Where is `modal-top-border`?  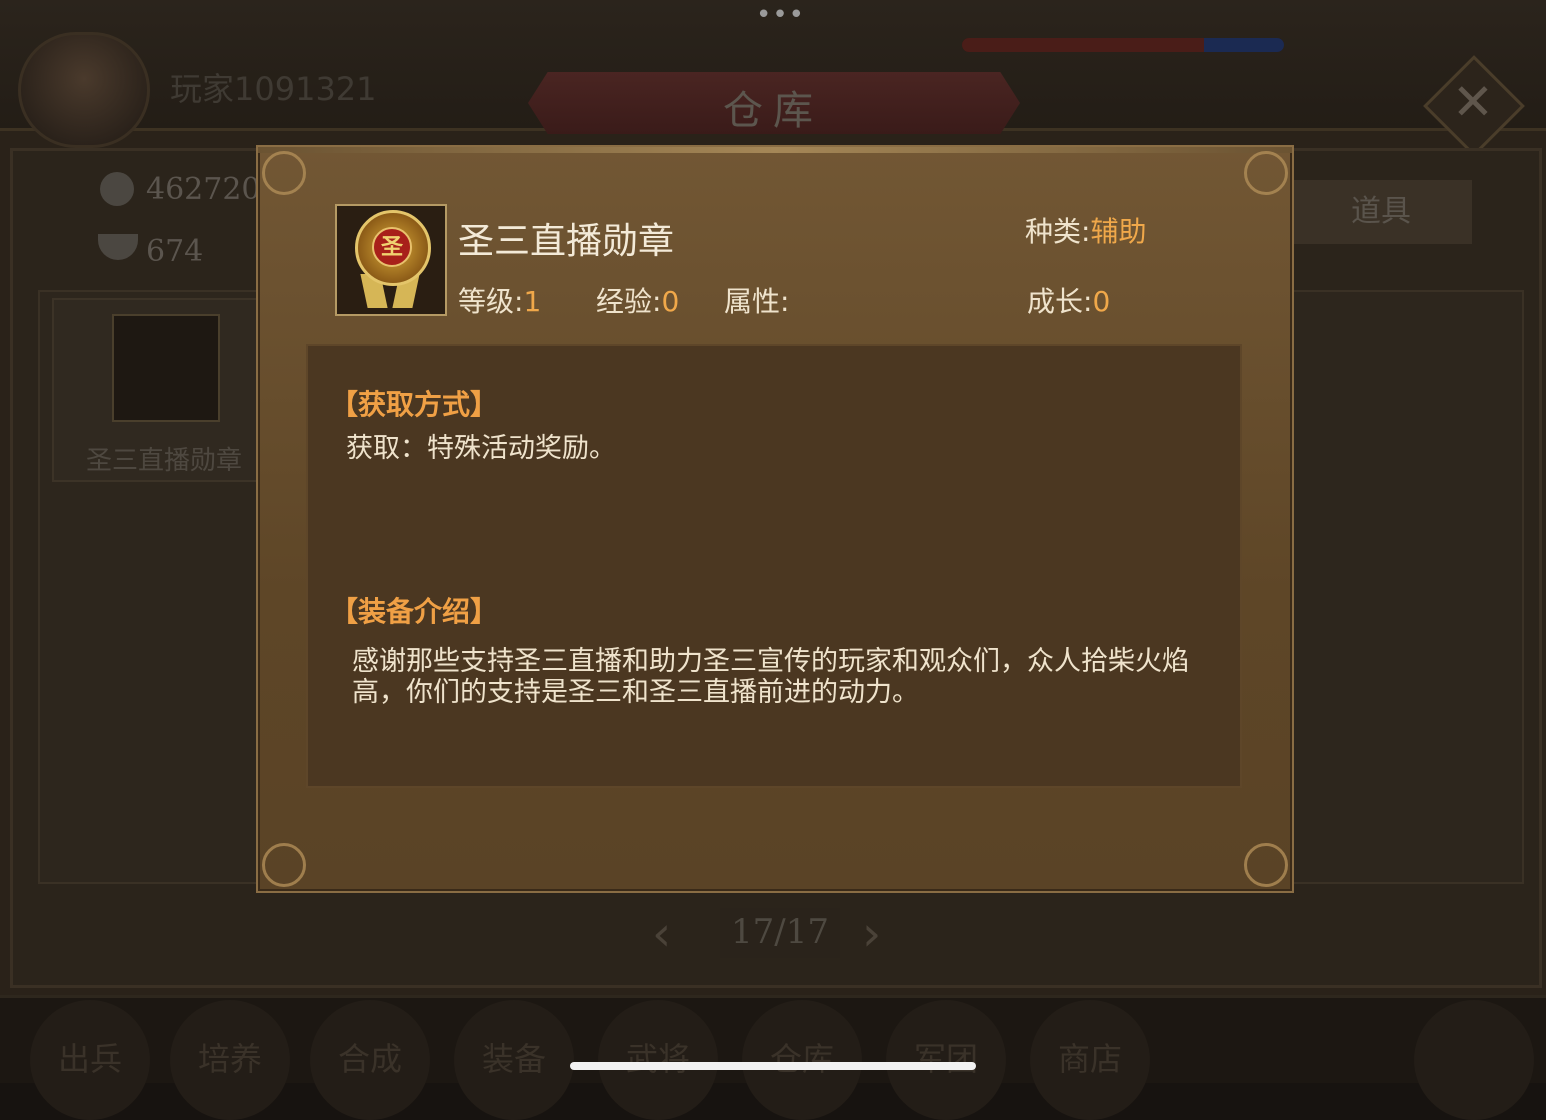 modal-top-border is located at coordinates (775, 150).